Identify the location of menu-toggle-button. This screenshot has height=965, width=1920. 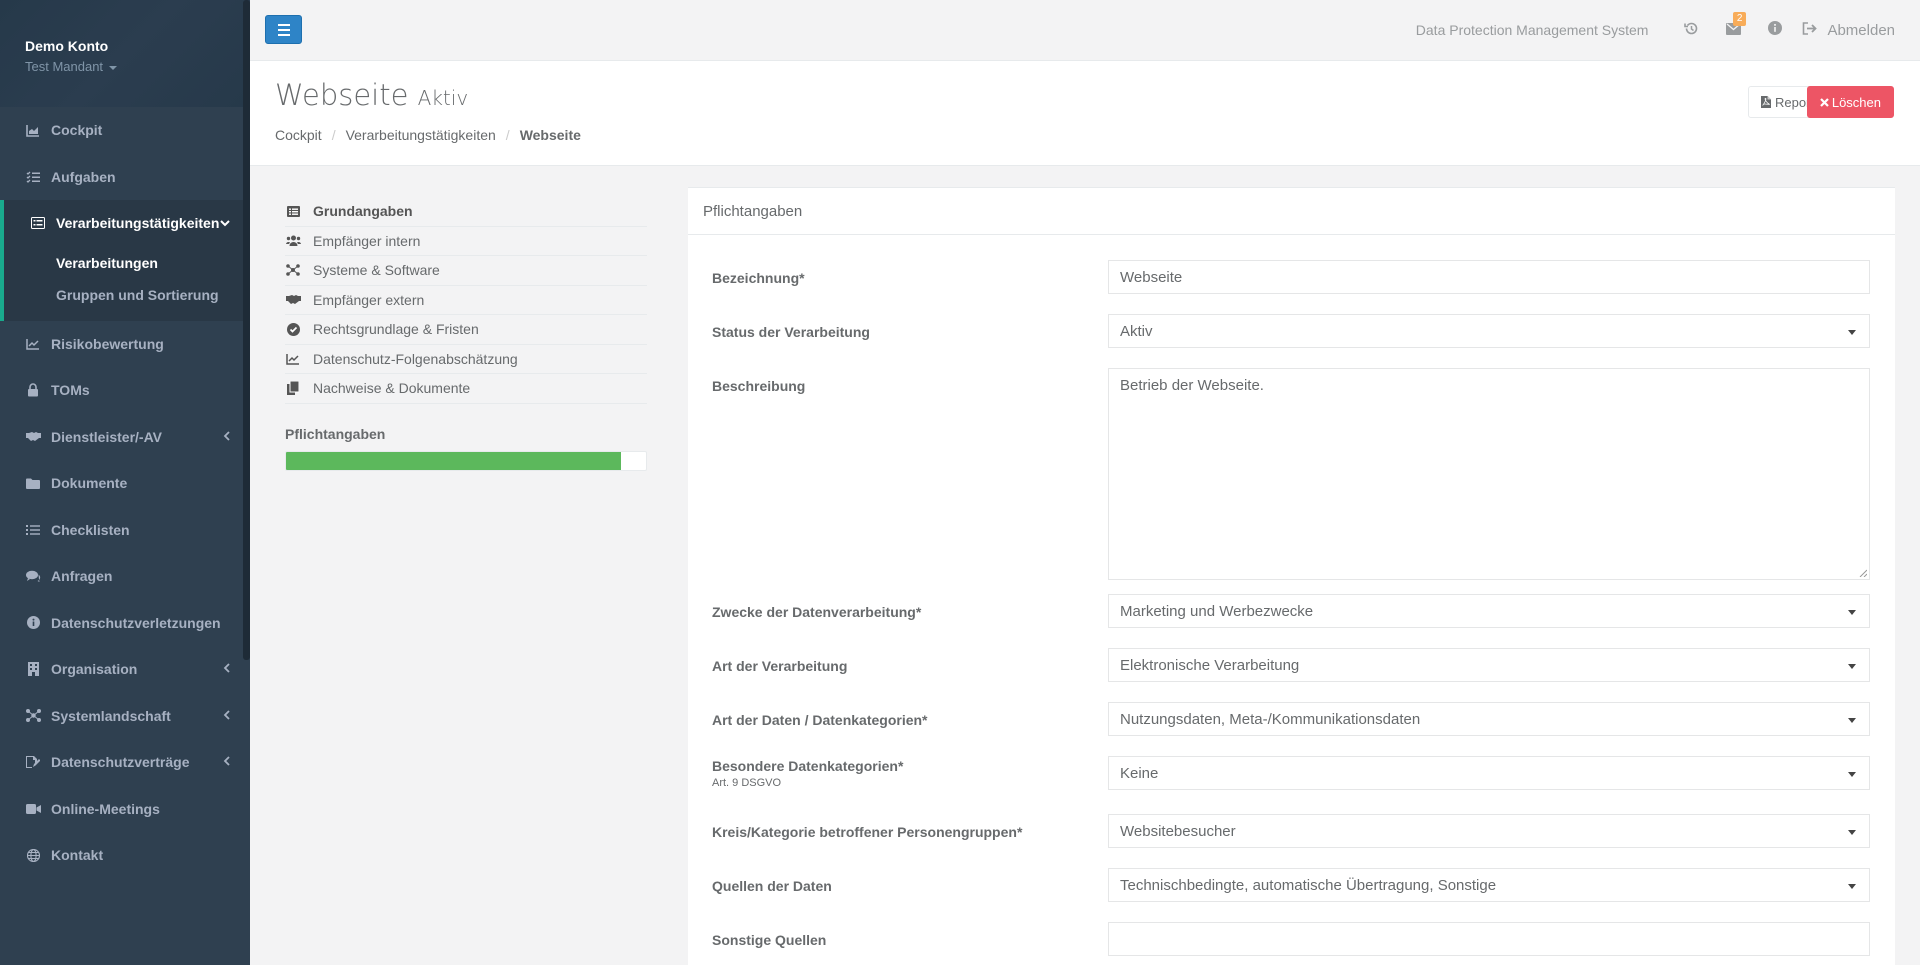
(283, 29).